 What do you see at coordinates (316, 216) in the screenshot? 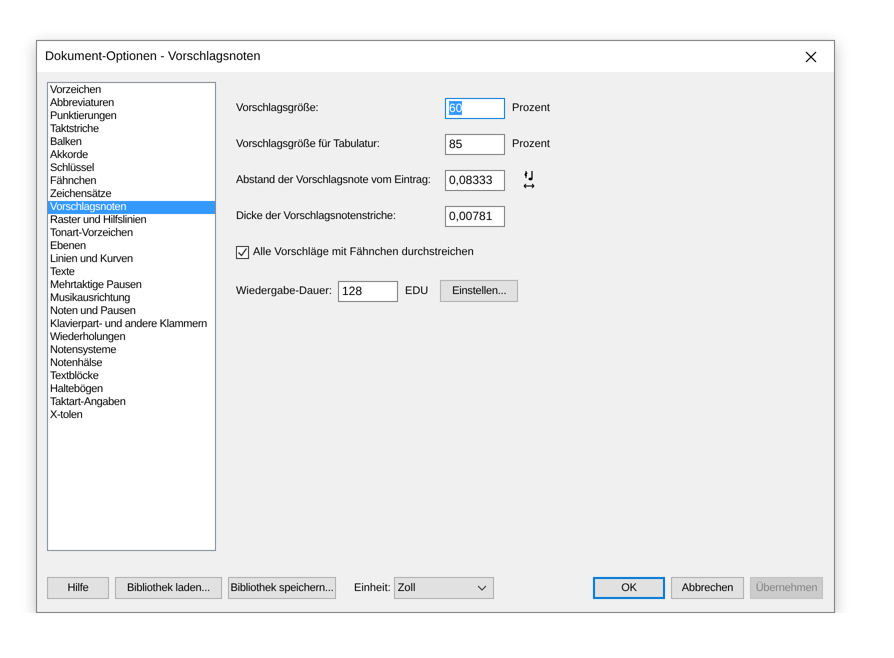
I see `field-label: Dicke der Vorschlagsnotenstriche:` at bounding box center [316, 216].